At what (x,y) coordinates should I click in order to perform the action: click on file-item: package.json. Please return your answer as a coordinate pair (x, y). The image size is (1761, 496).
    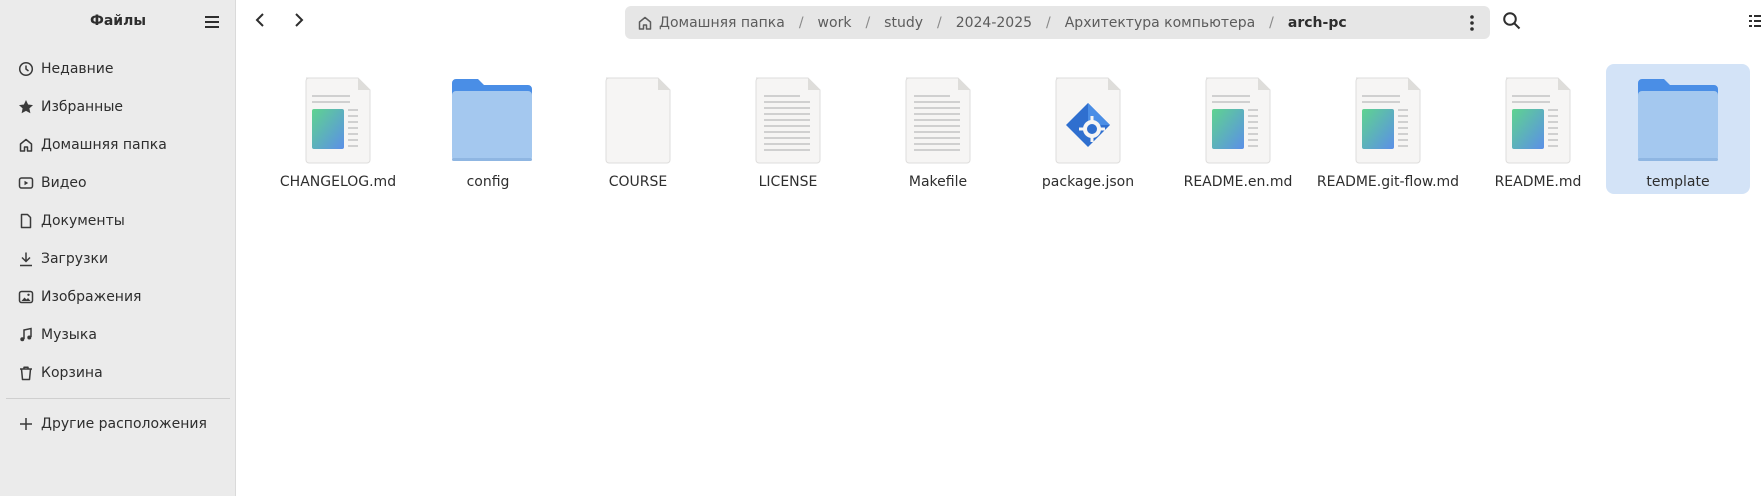
    Looking at the image, I should click on (1088, 131).